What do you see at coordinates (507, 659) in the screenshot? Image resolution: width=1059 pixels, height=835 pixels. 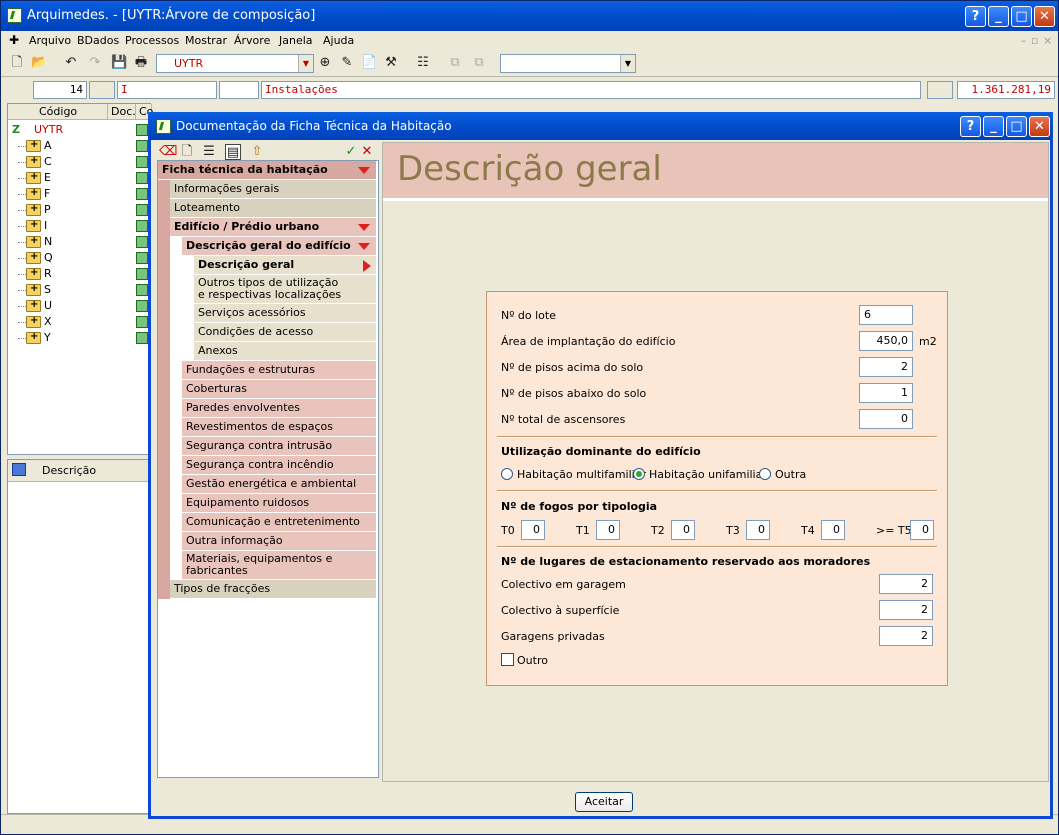 I see `outro-checkbox` at bounding box center [507, 659].